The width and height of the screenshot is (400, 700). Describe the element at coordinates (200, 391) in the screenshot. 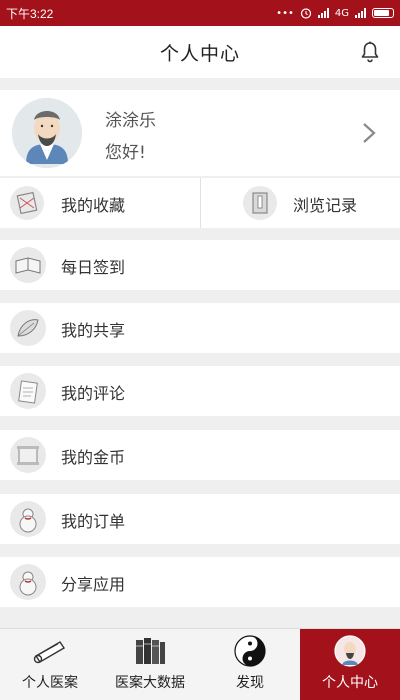

I see `menu-item-comments: 我的评论` at that location.